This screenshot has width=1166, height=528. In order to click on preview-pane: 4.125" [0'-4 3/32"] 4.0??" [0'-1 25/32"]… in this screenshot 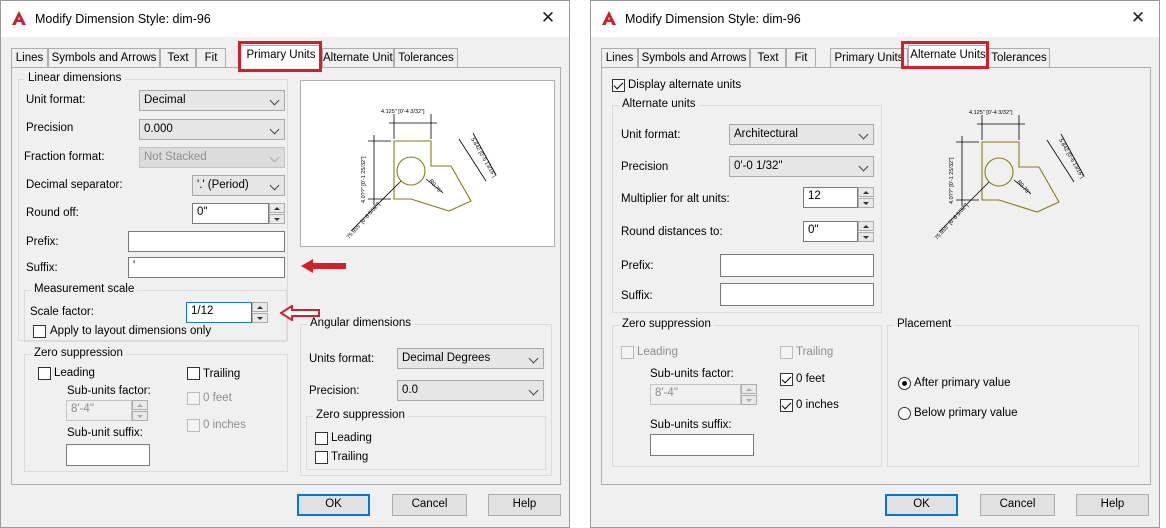, I will do `click(427, 163)`.